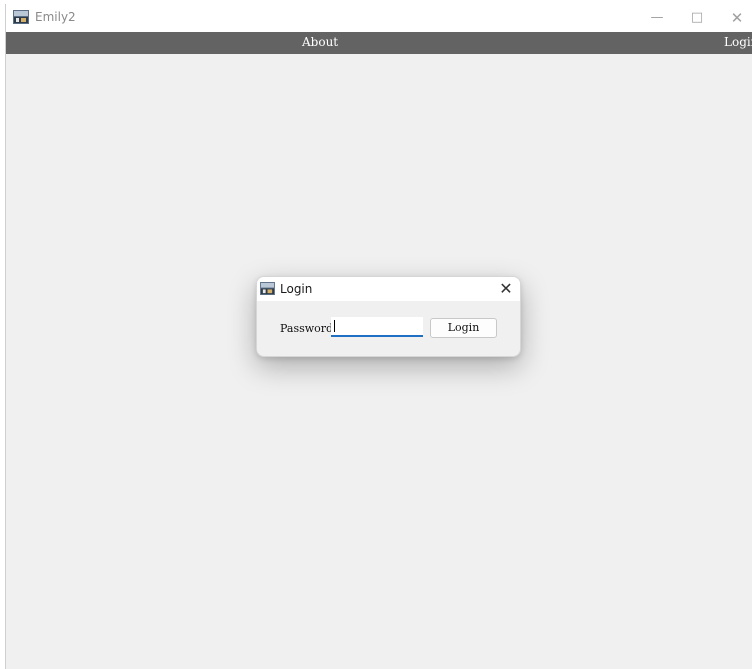  I want to click on app-icon, so click(21, 17).